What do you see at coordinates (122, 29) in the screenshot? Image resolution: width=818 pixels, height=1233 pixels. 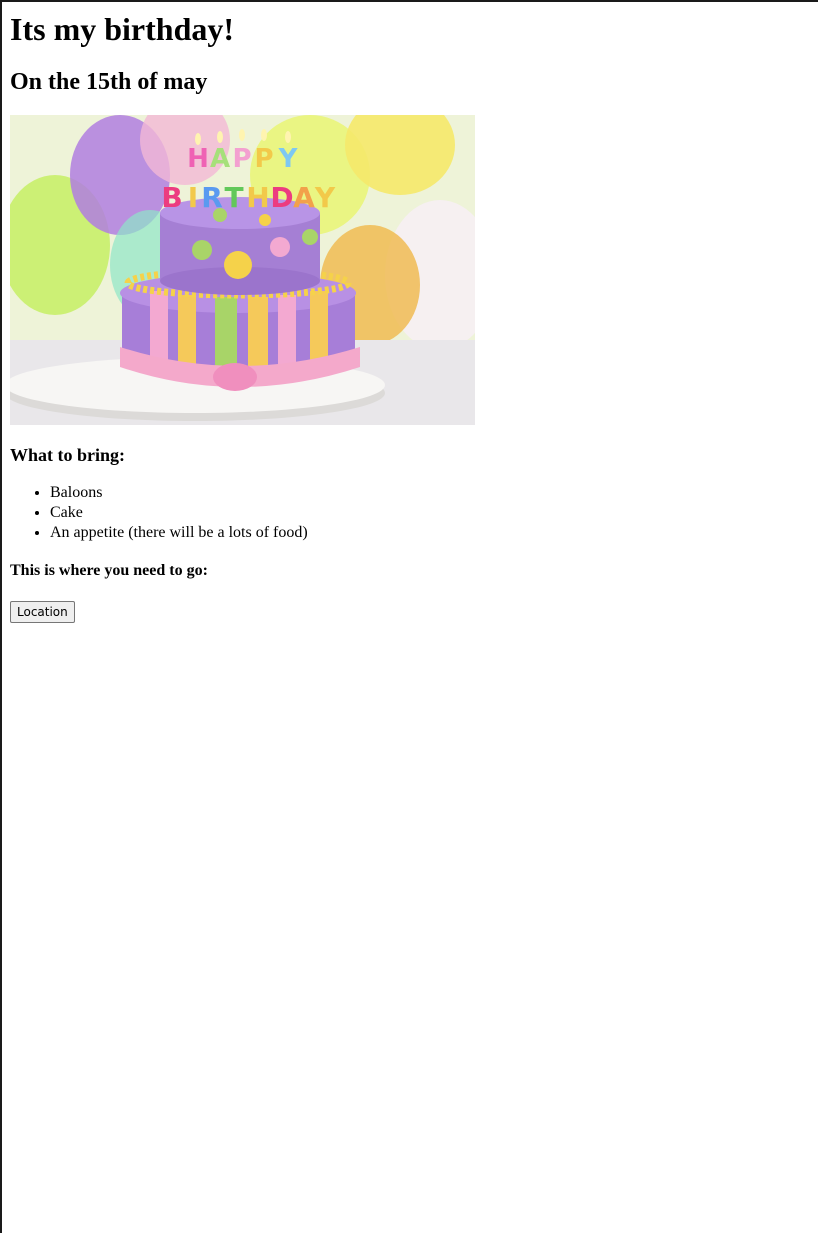 I see `page-title: Its my birthday!` at bounding box center [122, 29].